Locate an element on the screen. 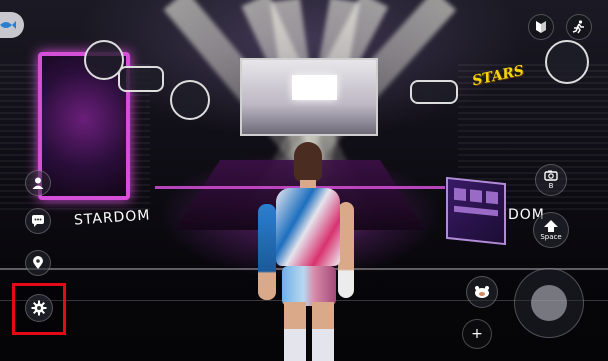  fish-logo-icon is located at coordinates (8, 25).